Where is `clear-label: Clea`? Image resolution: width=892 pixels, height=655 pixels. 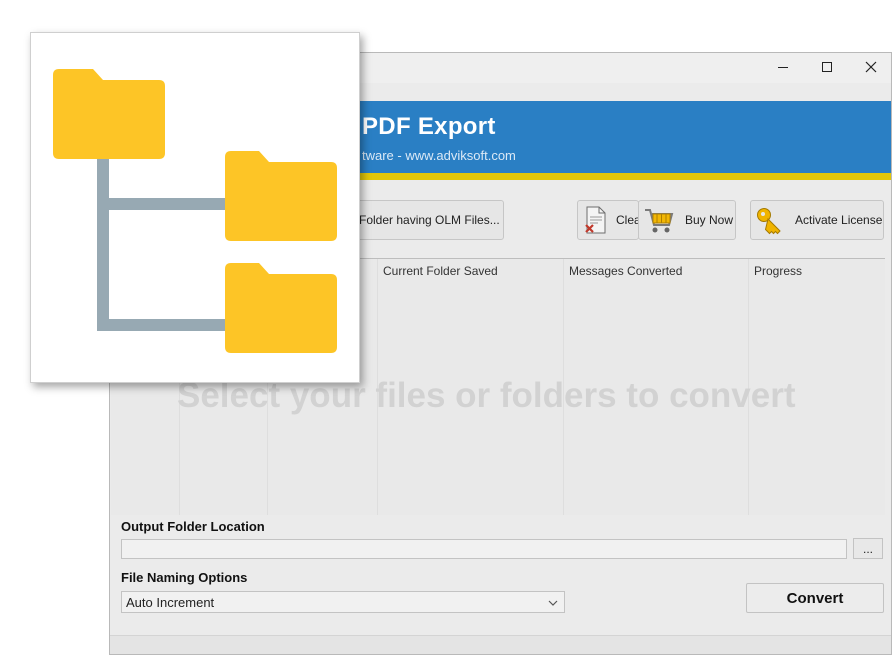
clear-label: Clea is located at coordinates (627, 220).